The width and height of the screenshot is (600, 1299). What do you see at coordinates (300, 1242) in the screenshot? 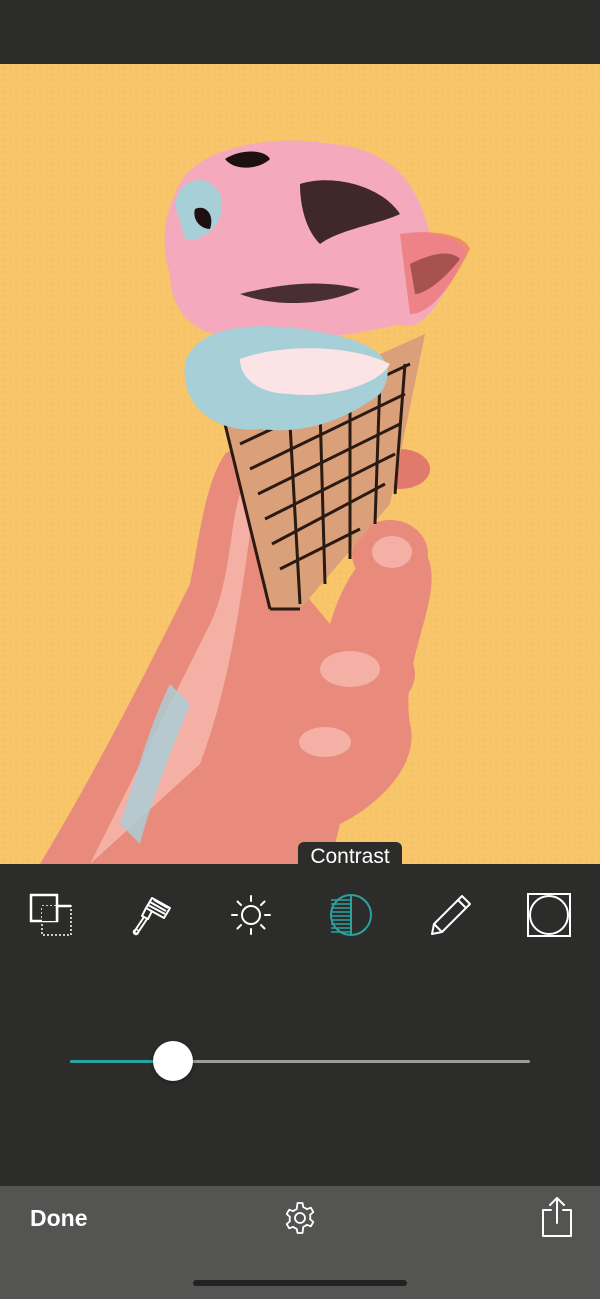
I see `bottom-bar: Done` at bounding box center [300, 1242].